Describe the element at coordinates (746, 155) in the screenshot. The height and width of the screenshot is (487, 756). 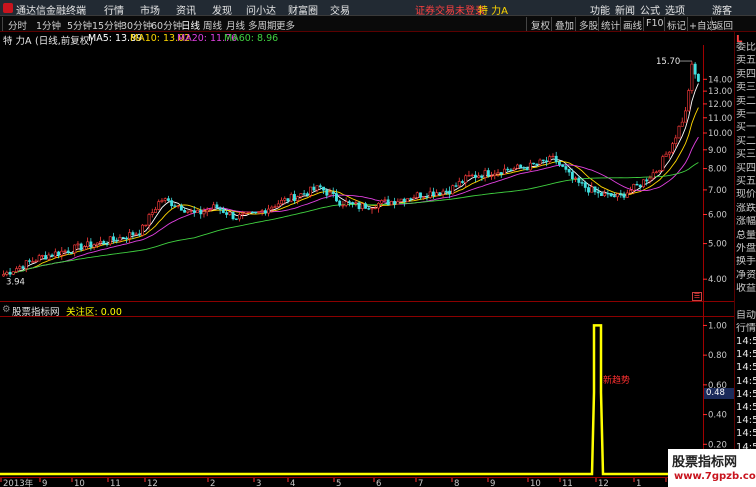
I see `side-quote-label: 买三` at that location.